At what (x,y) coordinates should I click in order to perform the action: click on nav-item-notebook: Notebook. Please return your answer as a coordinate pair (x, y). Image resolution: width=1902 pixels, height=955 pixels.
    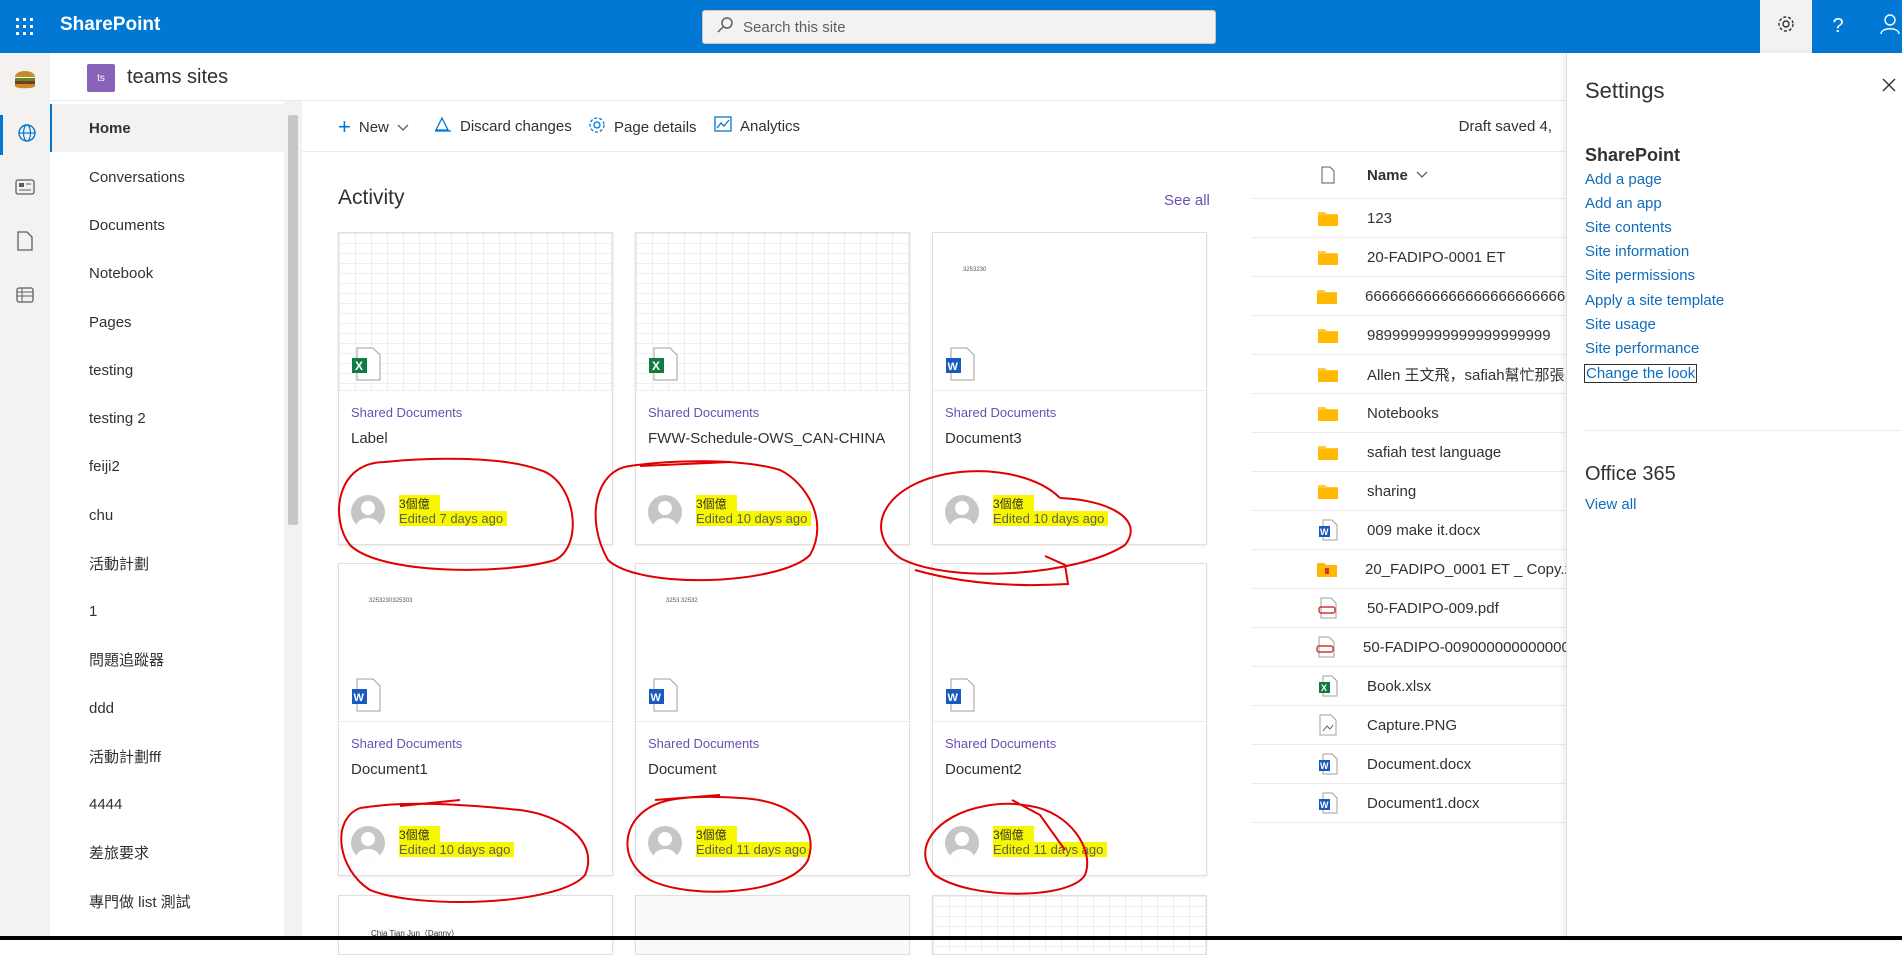
    Looking at the image, I should click on (167, 273).